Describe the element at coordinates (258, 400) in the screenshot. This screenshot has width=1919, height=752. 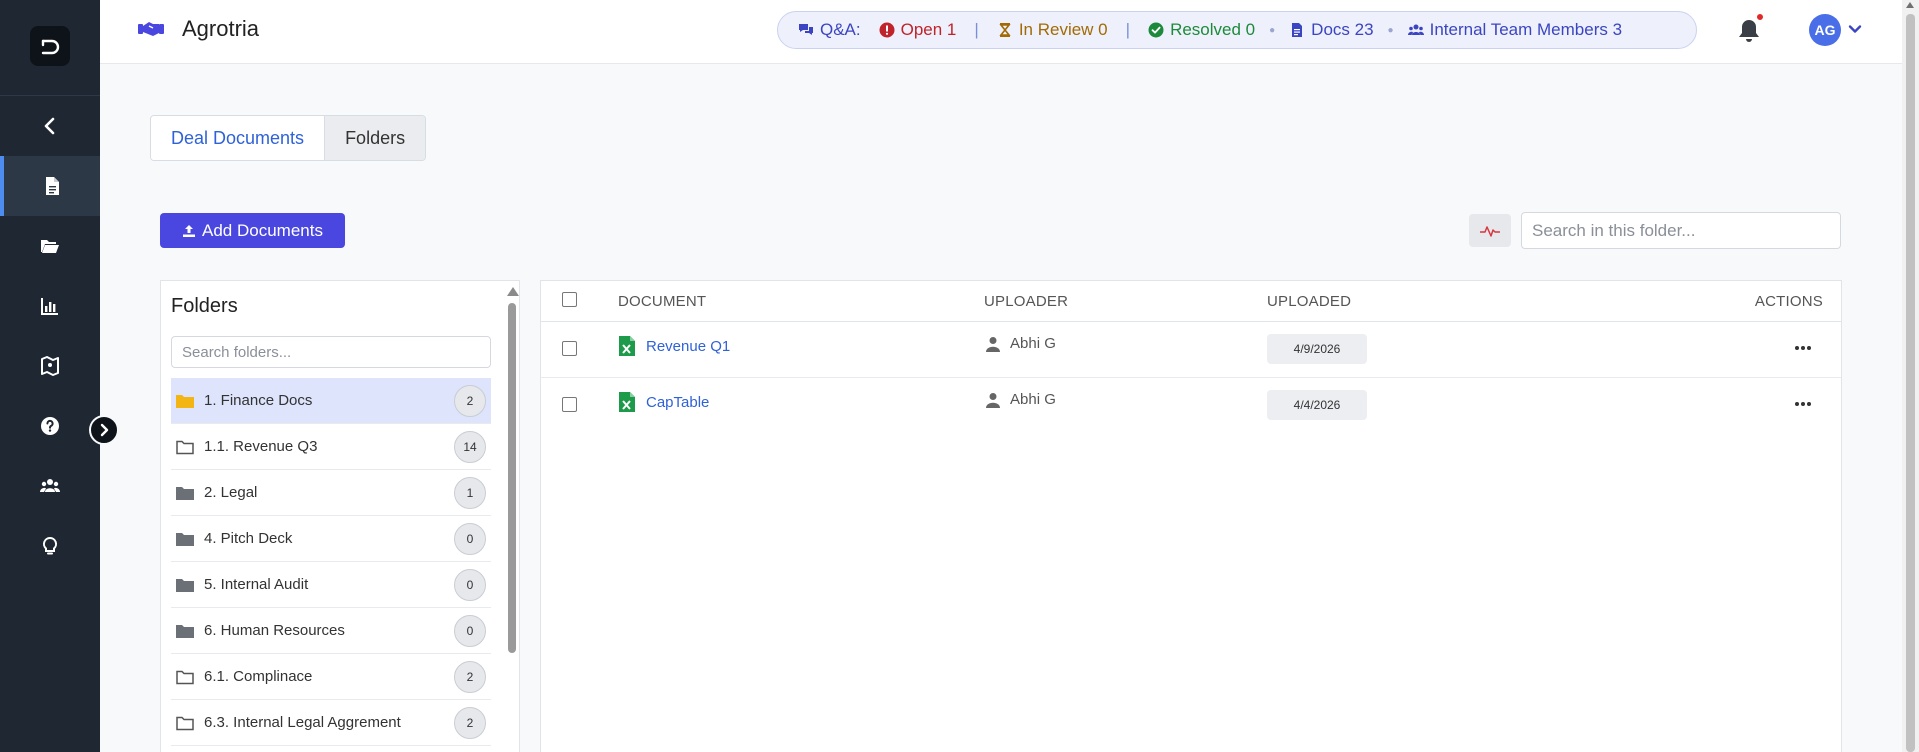
I see `folder-name: 1. Finance Docs` at that location.